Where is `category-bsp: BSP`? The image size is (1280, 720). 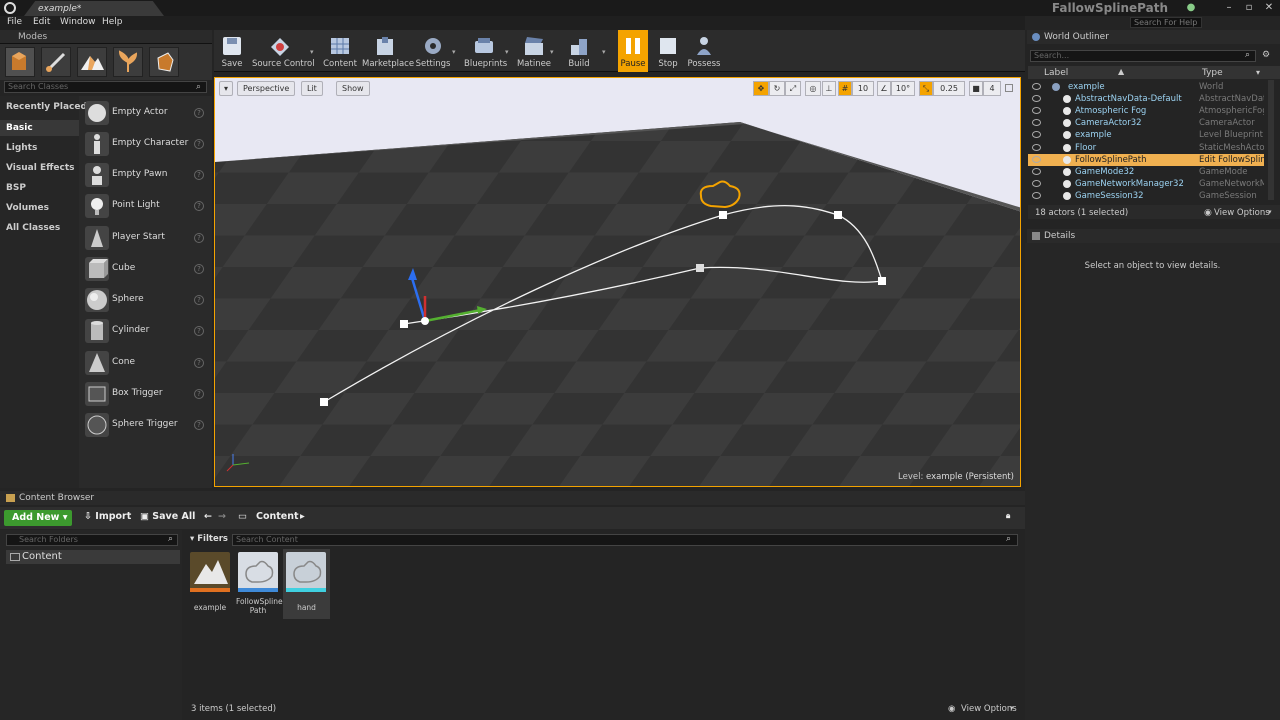
category-bsp: BSP is located at coordinates (16, 188).